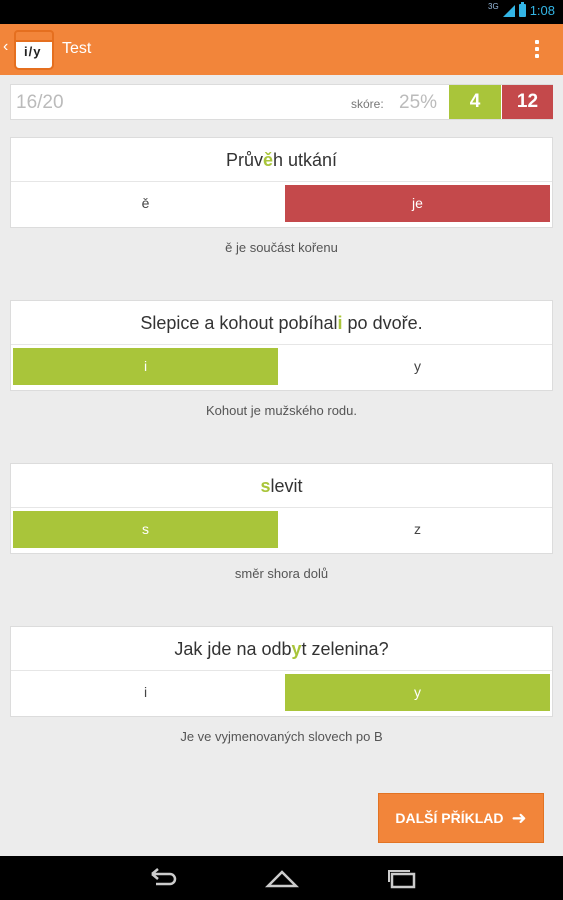  I want to click on battery-icon, so click(522, 9).